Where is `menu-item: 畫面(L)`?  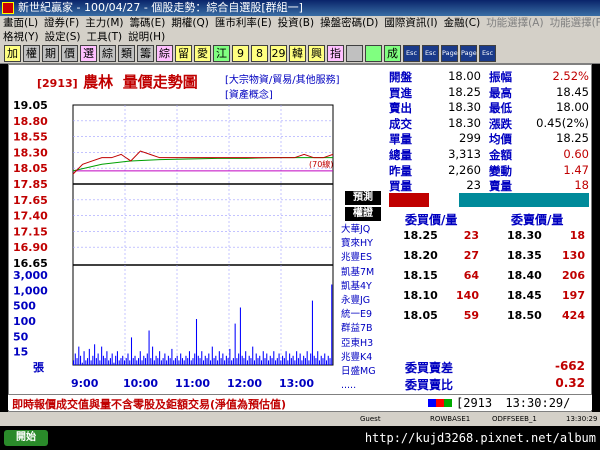
menu-item: 畫面(L) is located at coordinates (20, 23).